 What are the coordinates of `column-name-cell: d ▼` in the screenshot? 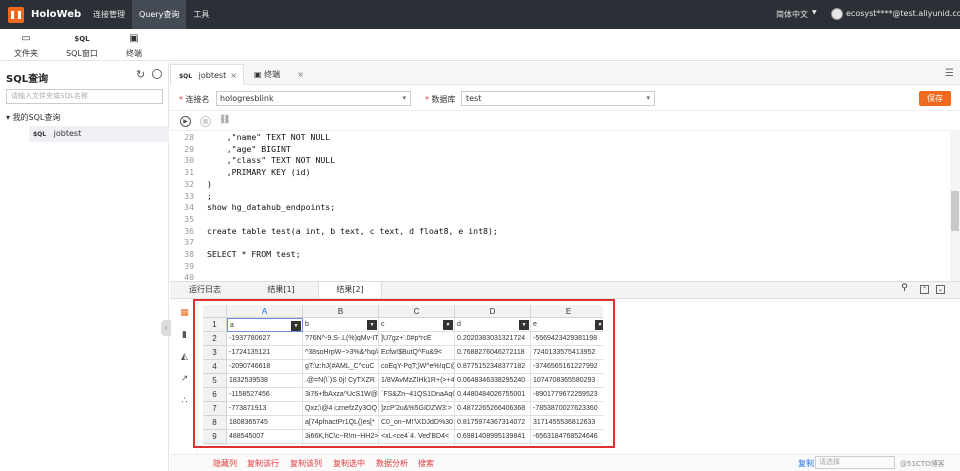 It's located at (493, 325).